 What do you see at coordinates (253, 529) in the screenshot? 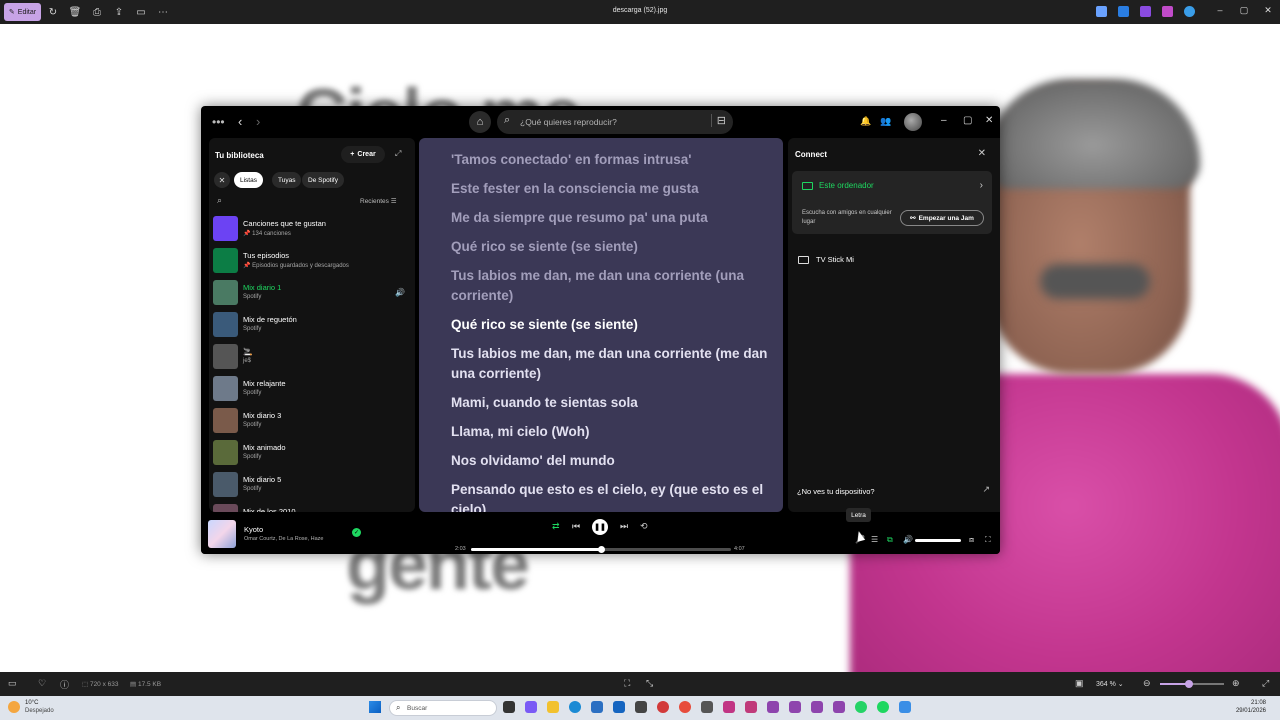
I see `track-title: Kyoto` at bounding box center [253, 529].